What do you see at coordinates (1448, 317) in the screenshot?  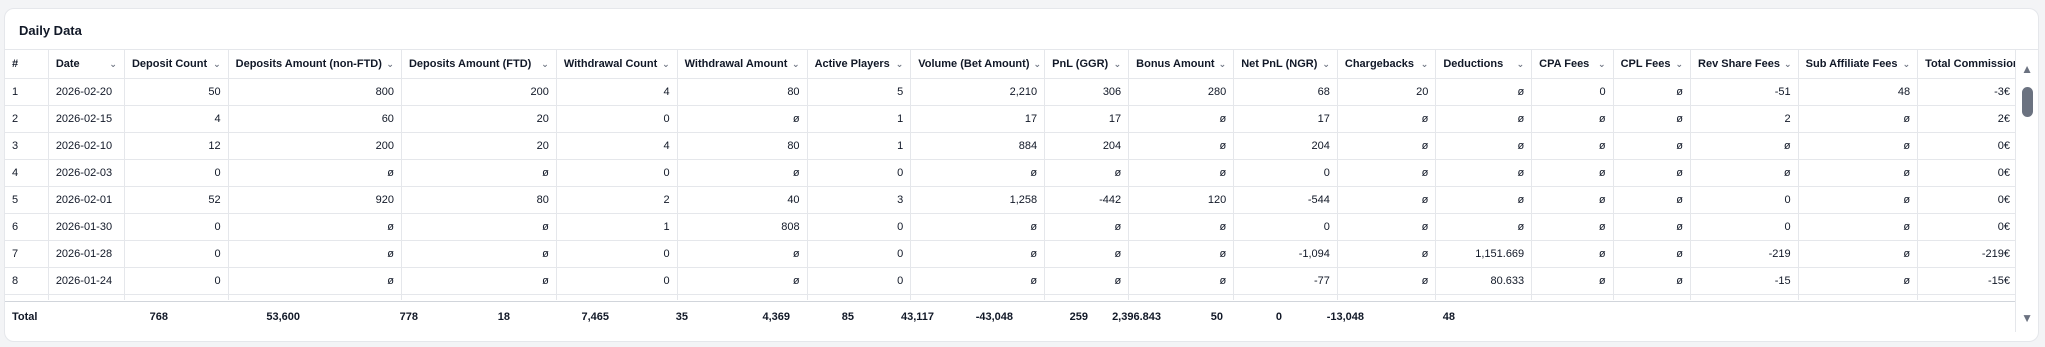 I see `total-cell: 48` at bounding box center [1448, 317].